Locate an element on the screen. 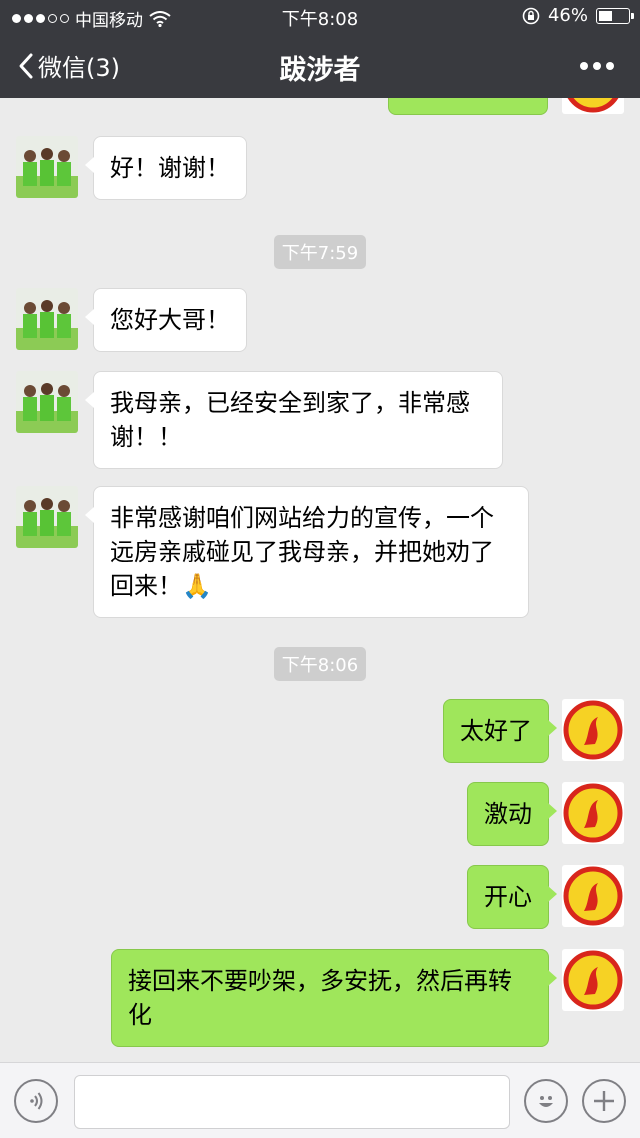 Image resolution: width=640 pixels, height=1138 pixels. voice-icon is located at coordinates (36, 1101).